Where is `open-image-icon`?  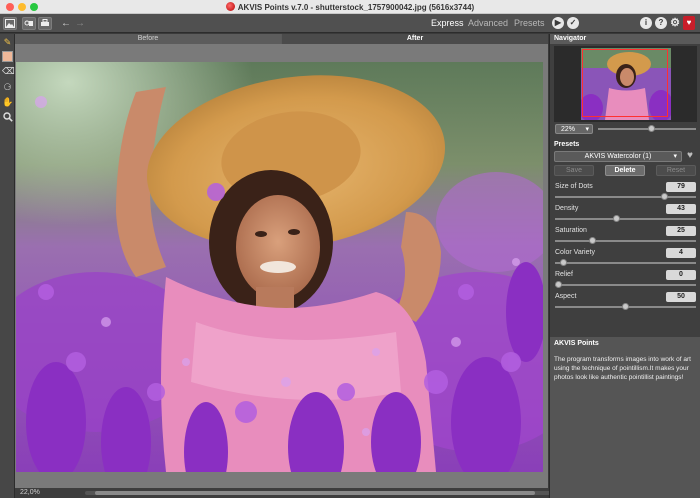
open-image-icon is located at coordinates (10, 23).